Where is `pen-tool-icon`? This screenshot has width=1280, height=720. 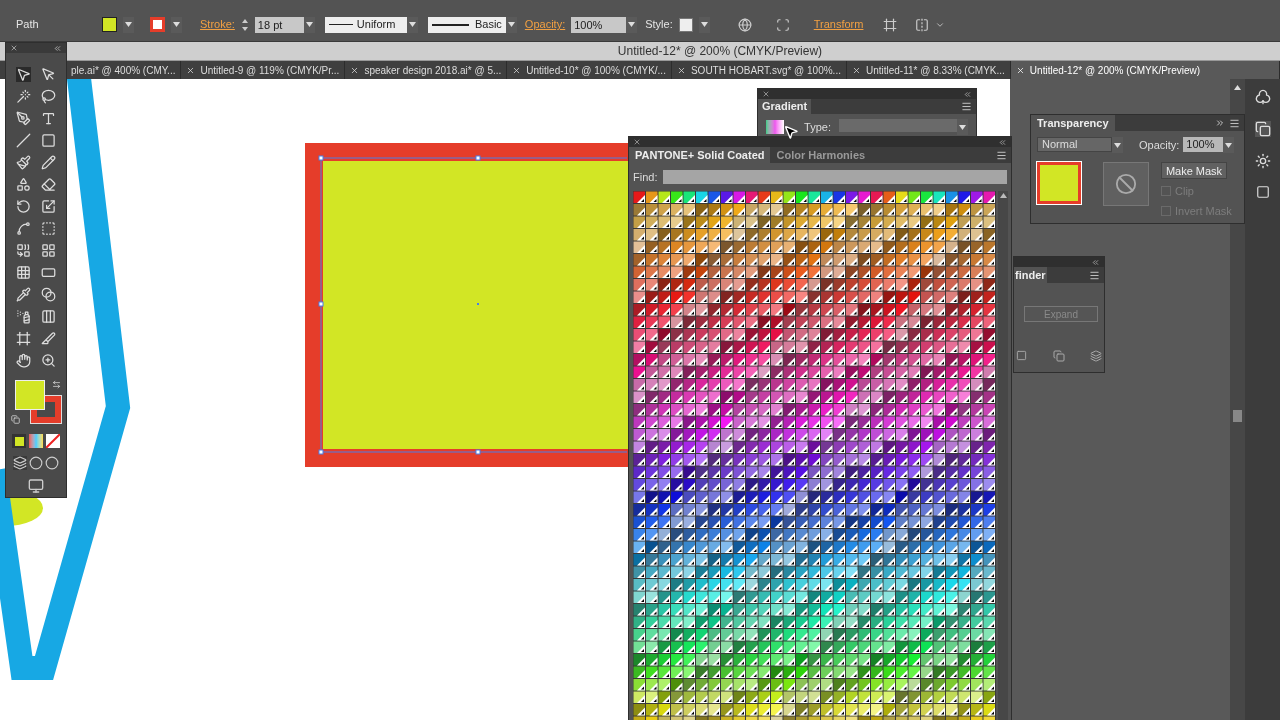
pen-tool-icon is located at coordinates (23, 118).